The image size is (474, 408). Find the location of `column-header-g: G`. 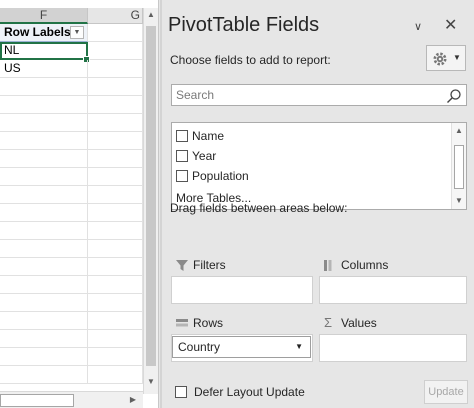

column-header-g: G is located at coordinates (115, 16).